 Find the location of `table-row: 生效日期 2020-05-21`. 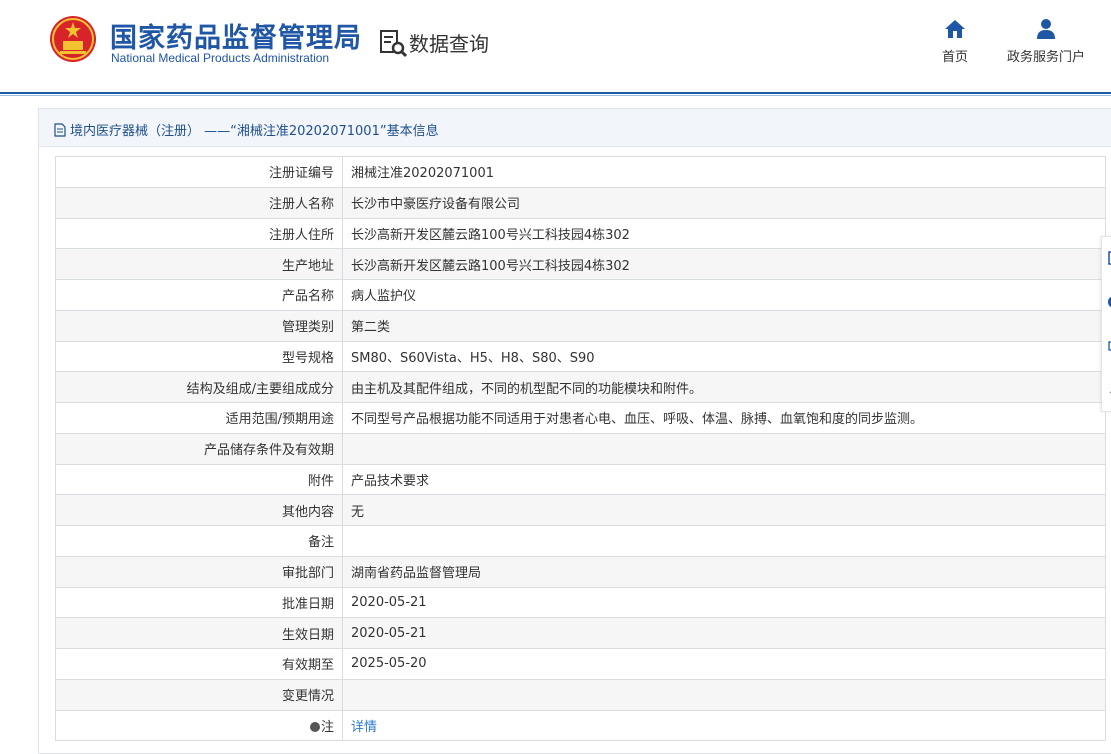

table-row: 生效日期 2020-05-21 is located at coordinates (580, 633).